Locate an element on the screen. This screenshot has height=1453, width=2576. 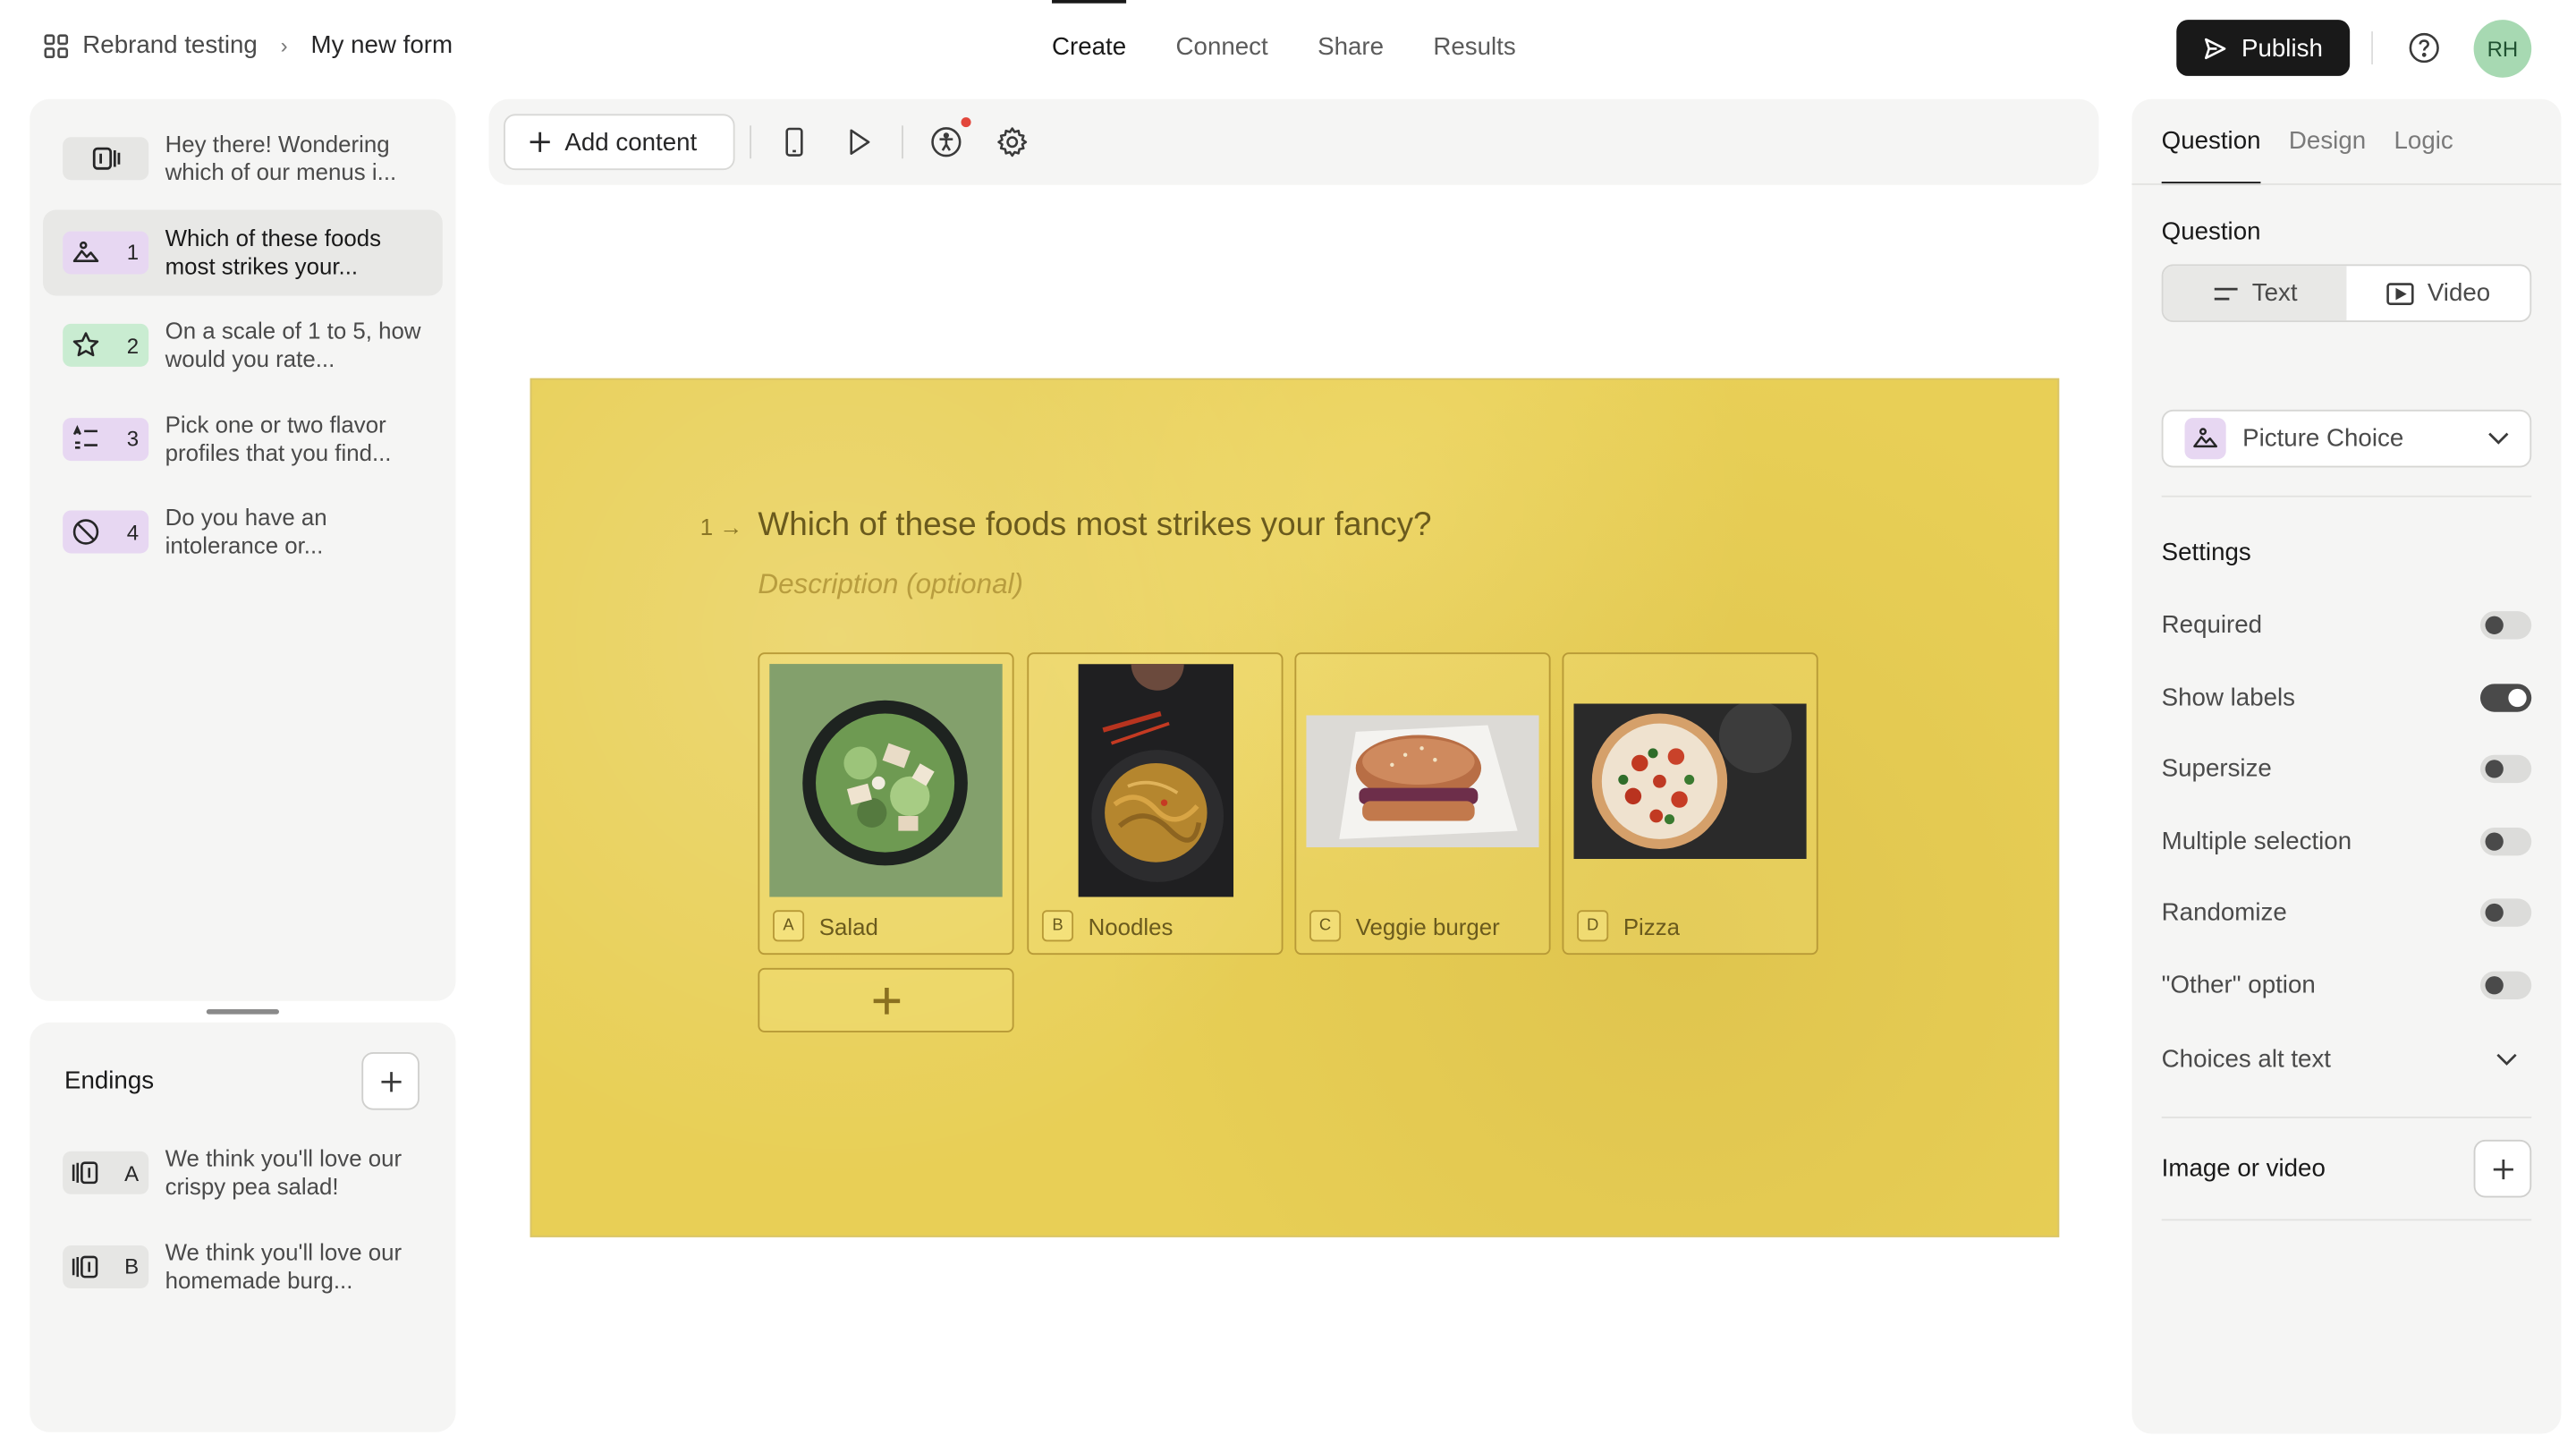
randomize-toggle is located at coordinates (2505, 911).